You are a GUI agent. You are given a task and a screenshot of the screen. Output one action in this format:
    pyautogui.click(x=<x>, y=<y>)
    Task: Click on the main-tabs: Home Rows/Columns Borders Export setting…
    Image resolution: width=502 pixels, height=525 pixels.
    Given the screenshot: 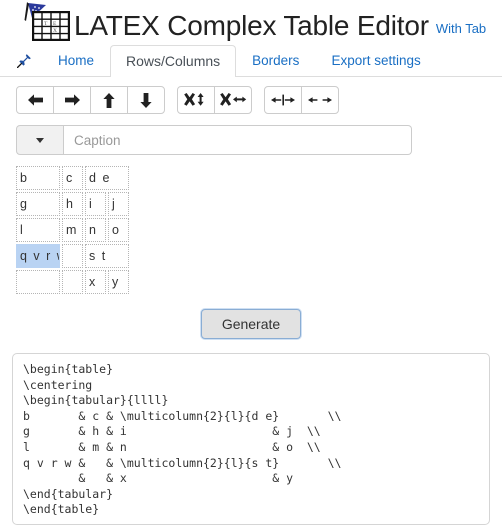 What is the action you would take?
    pyautogui.click(x=251, y=60)
    